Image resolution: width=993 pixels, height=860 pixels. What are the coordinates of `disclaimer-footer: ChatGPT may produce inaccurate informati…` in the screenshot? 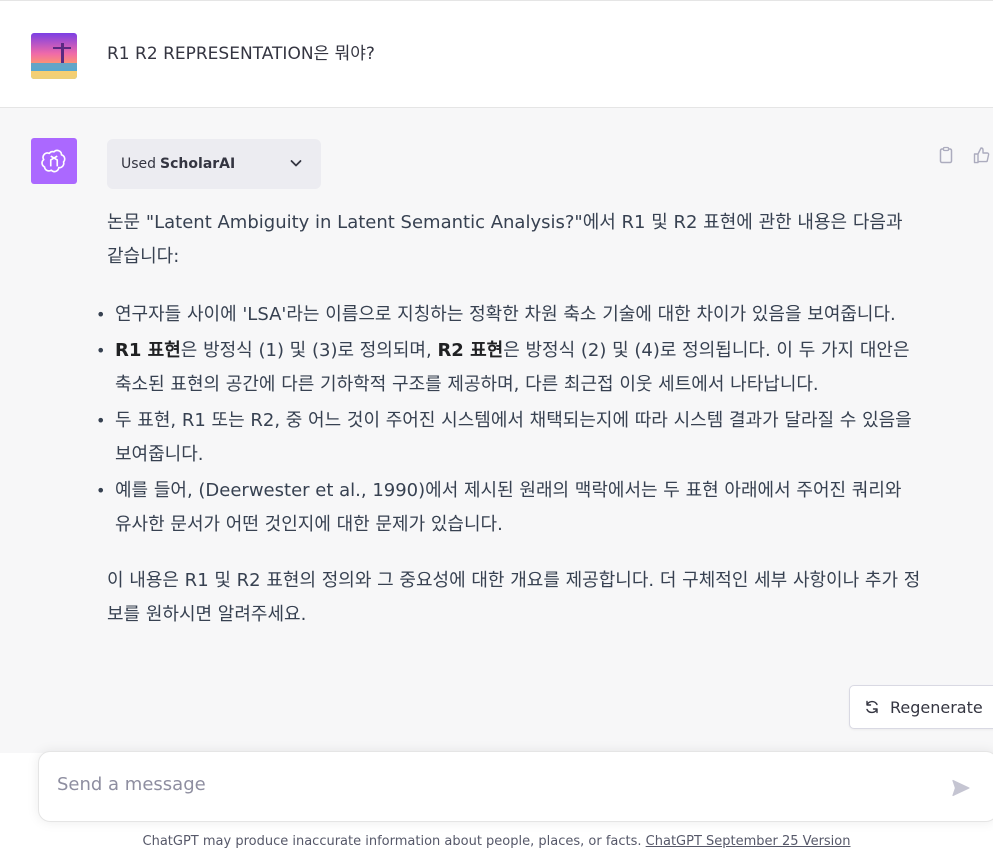 It's located at (496, 841).